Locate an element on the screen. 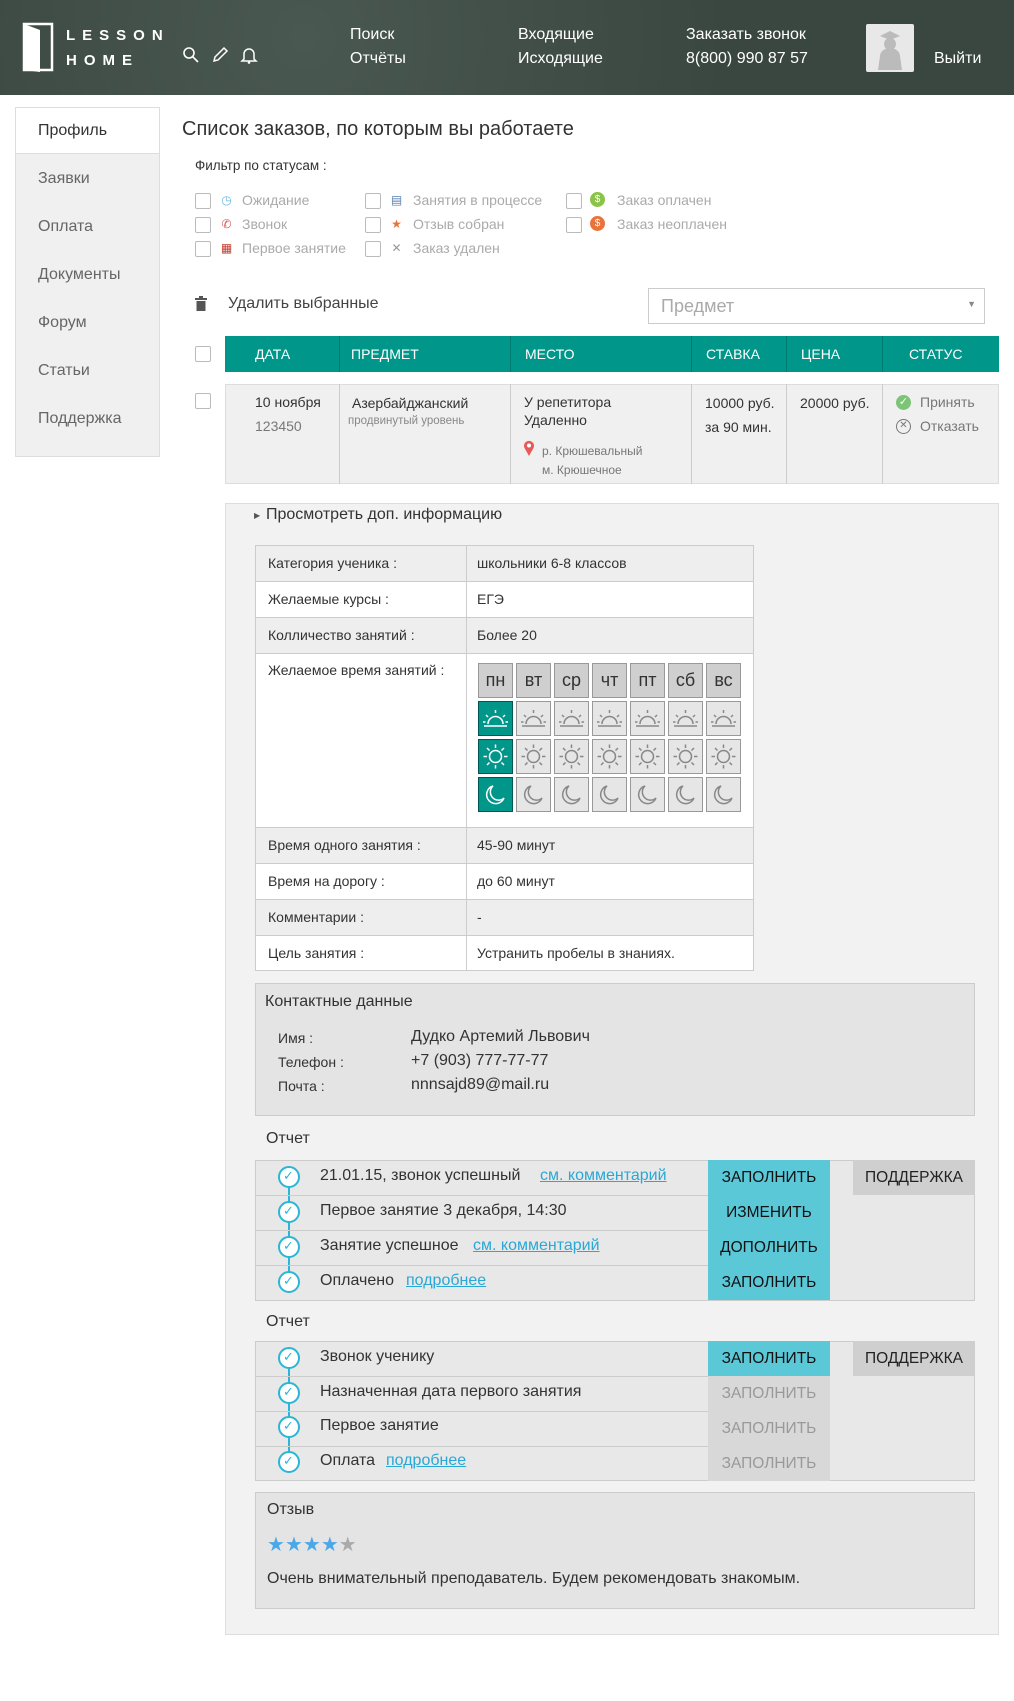  sidebar-item-support: Поддержка is located at coordinates (87, 419).